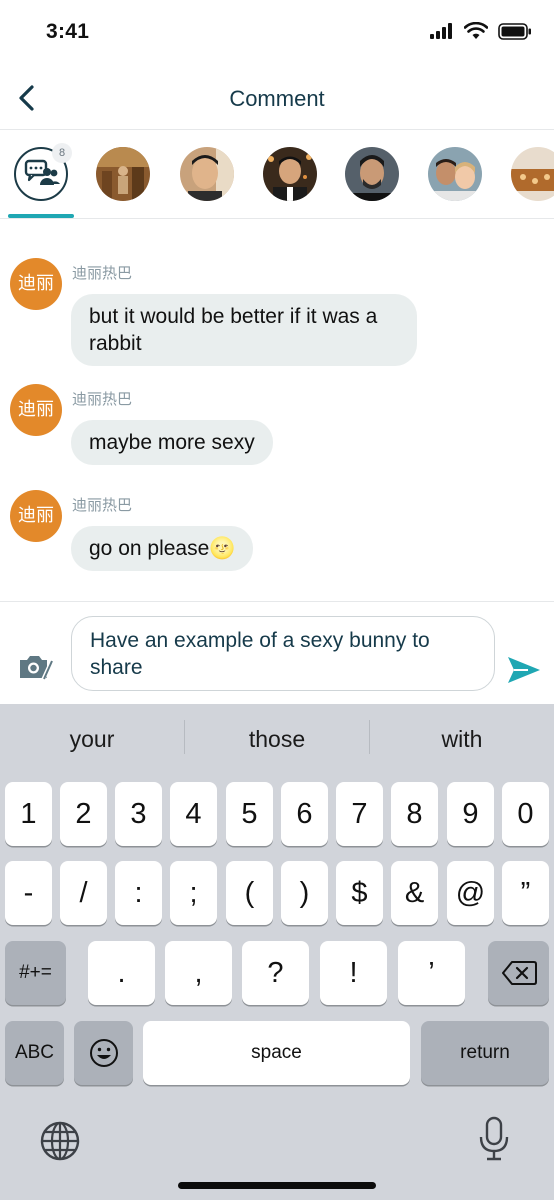 The image size is (554, 1200). I want to click on status-bar: 3:41, so click(277, 33).